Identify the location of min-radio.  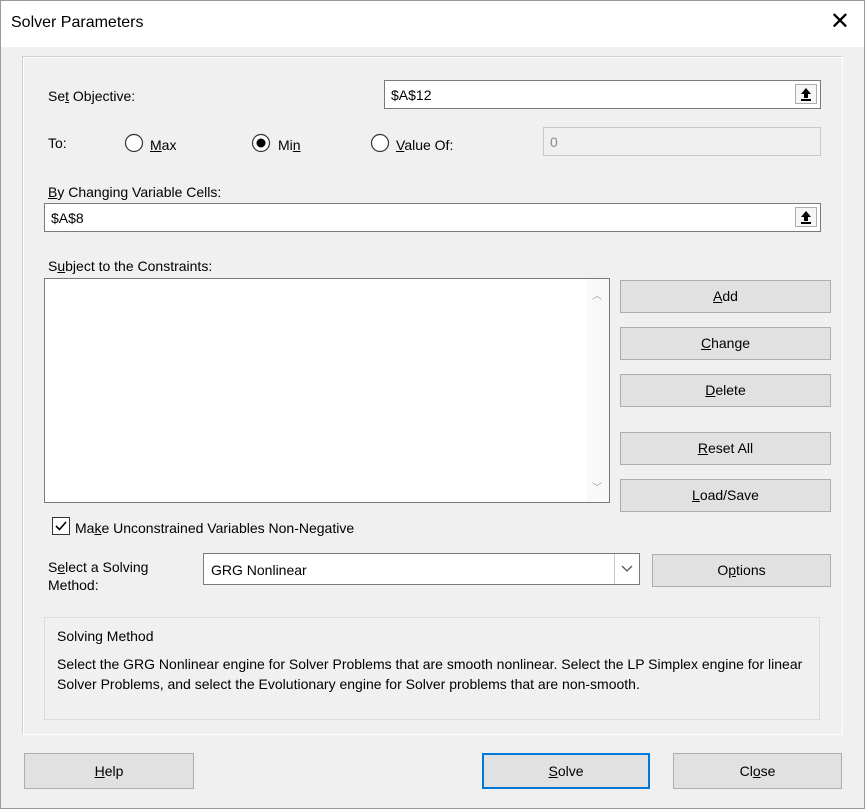
(261, 143).